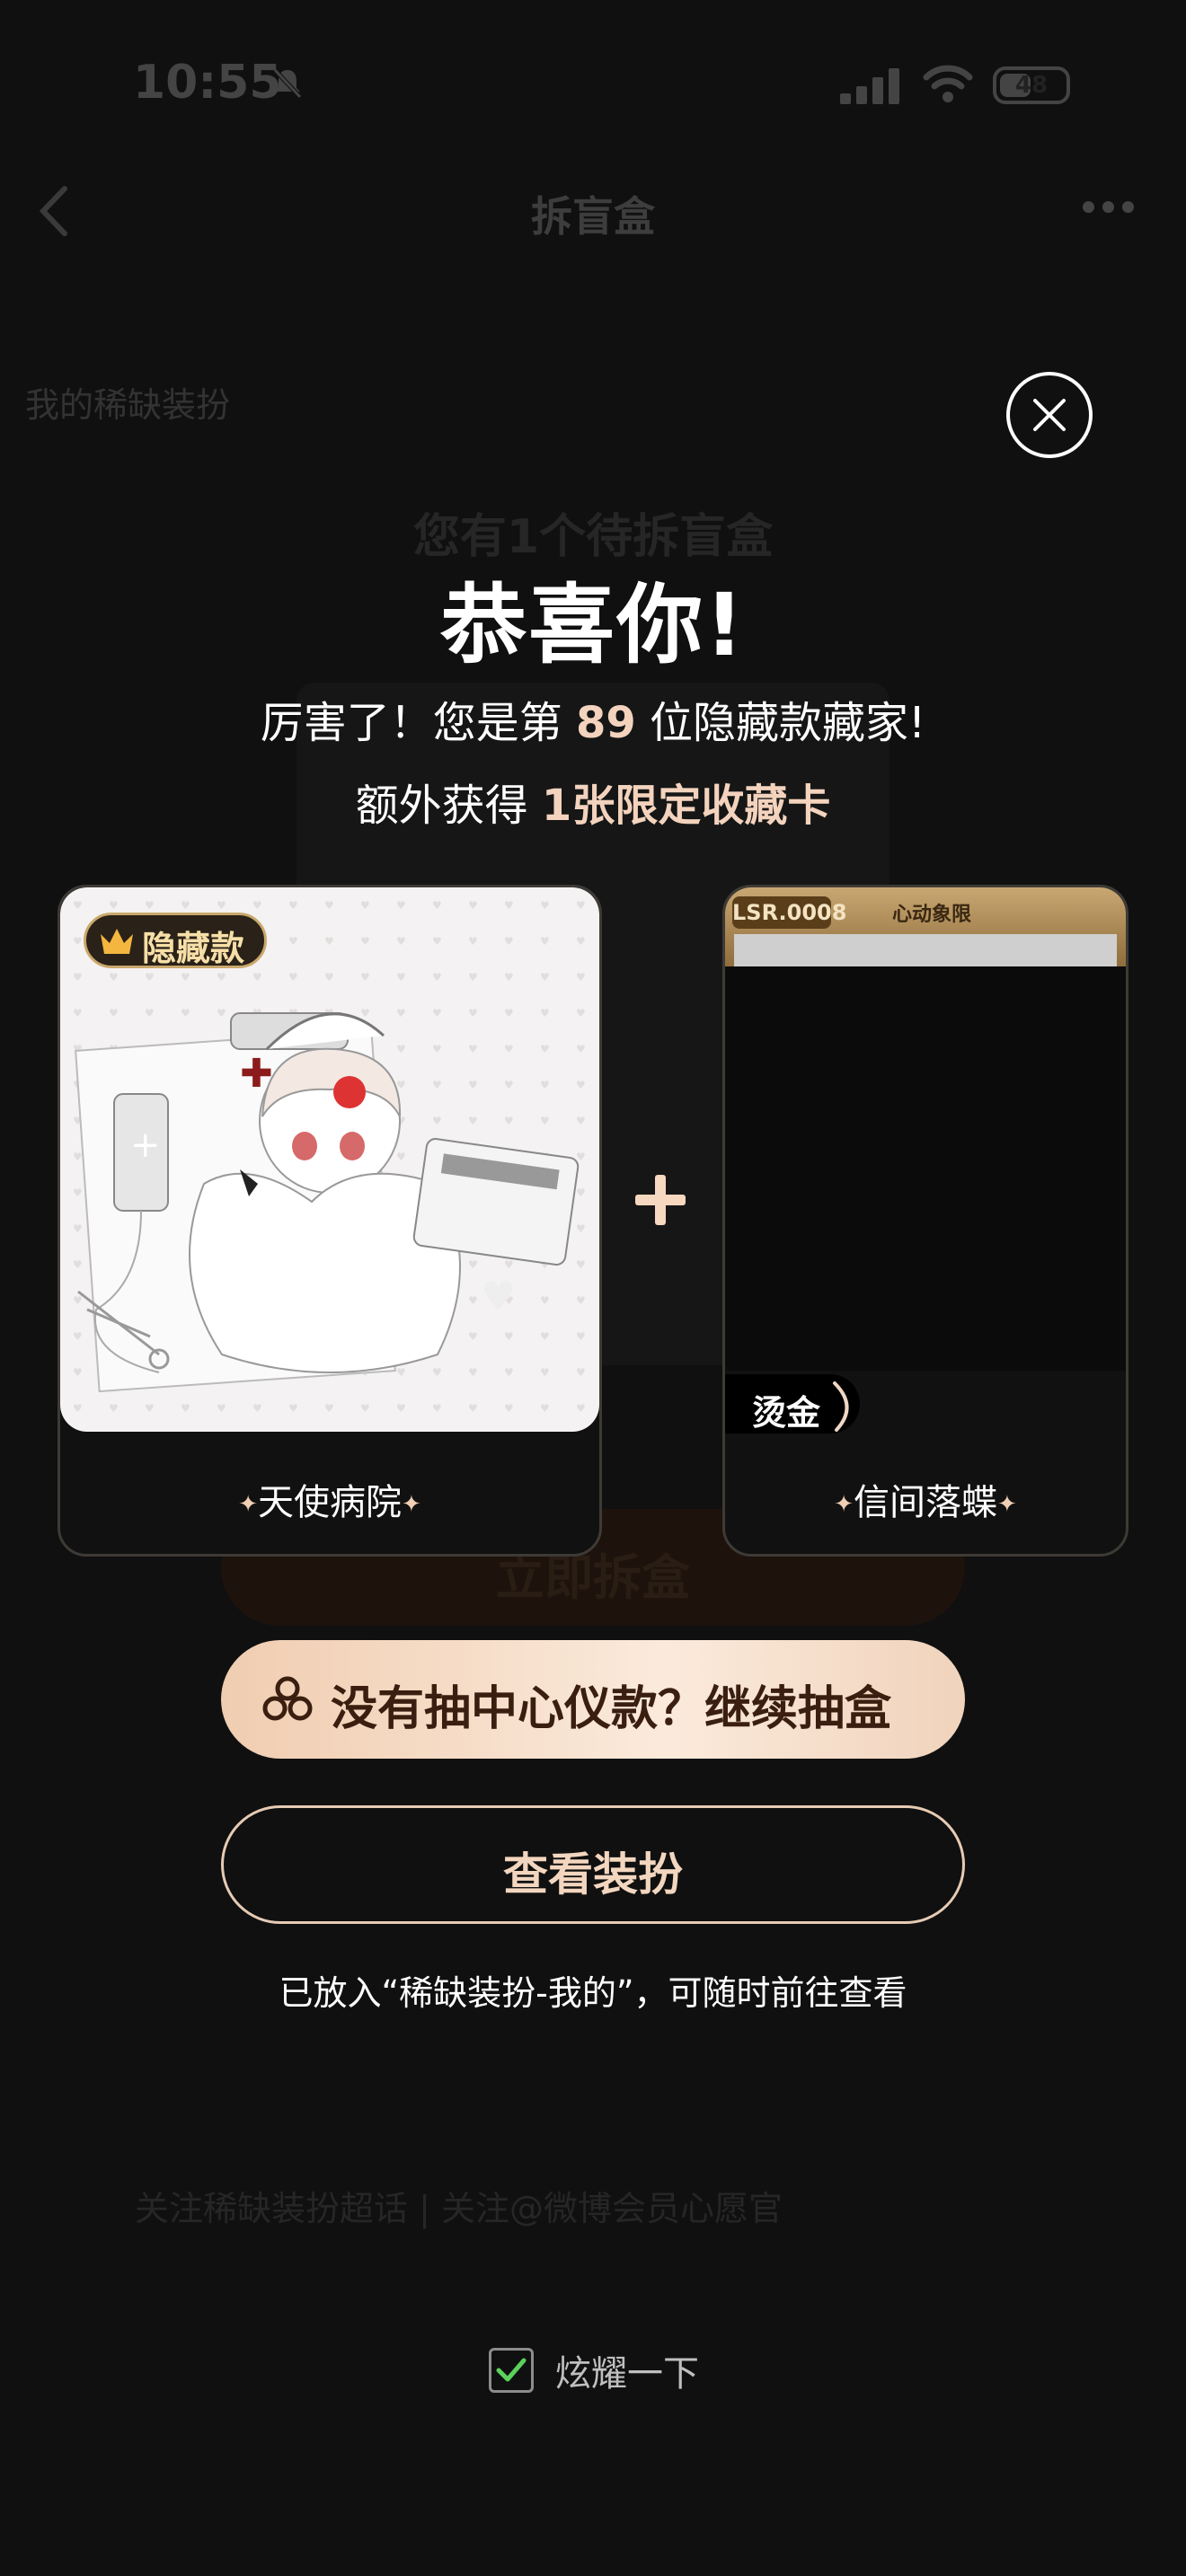  I want to click on foil-badge: 烫金, so click(792, 1404).